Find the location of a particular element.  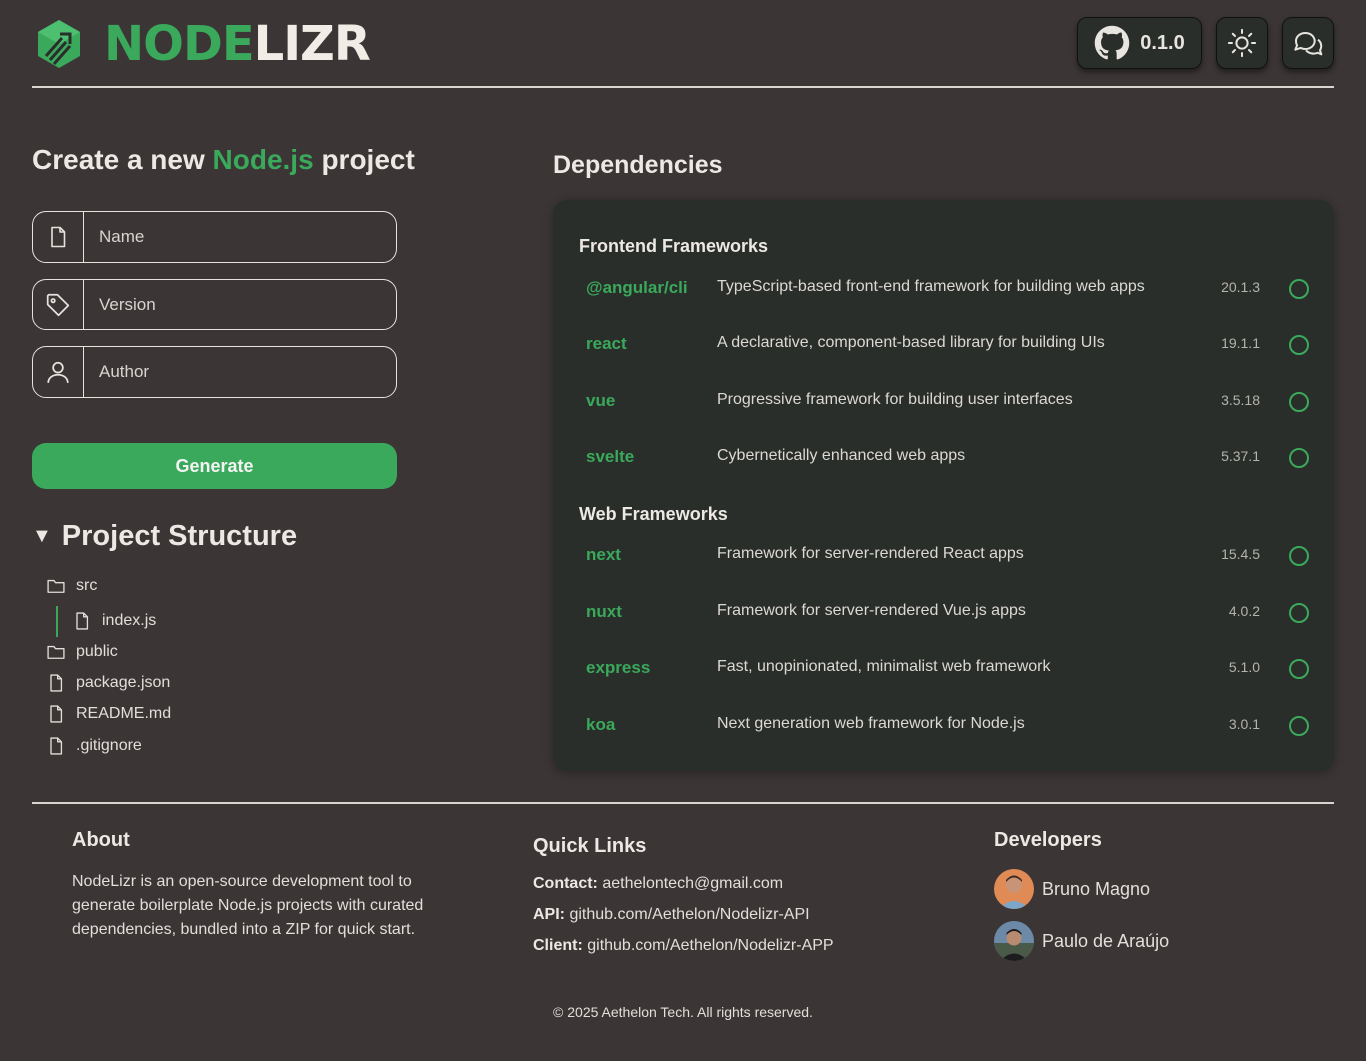

developer-name: Bruno Magno is located at coordinates (1096, 888).